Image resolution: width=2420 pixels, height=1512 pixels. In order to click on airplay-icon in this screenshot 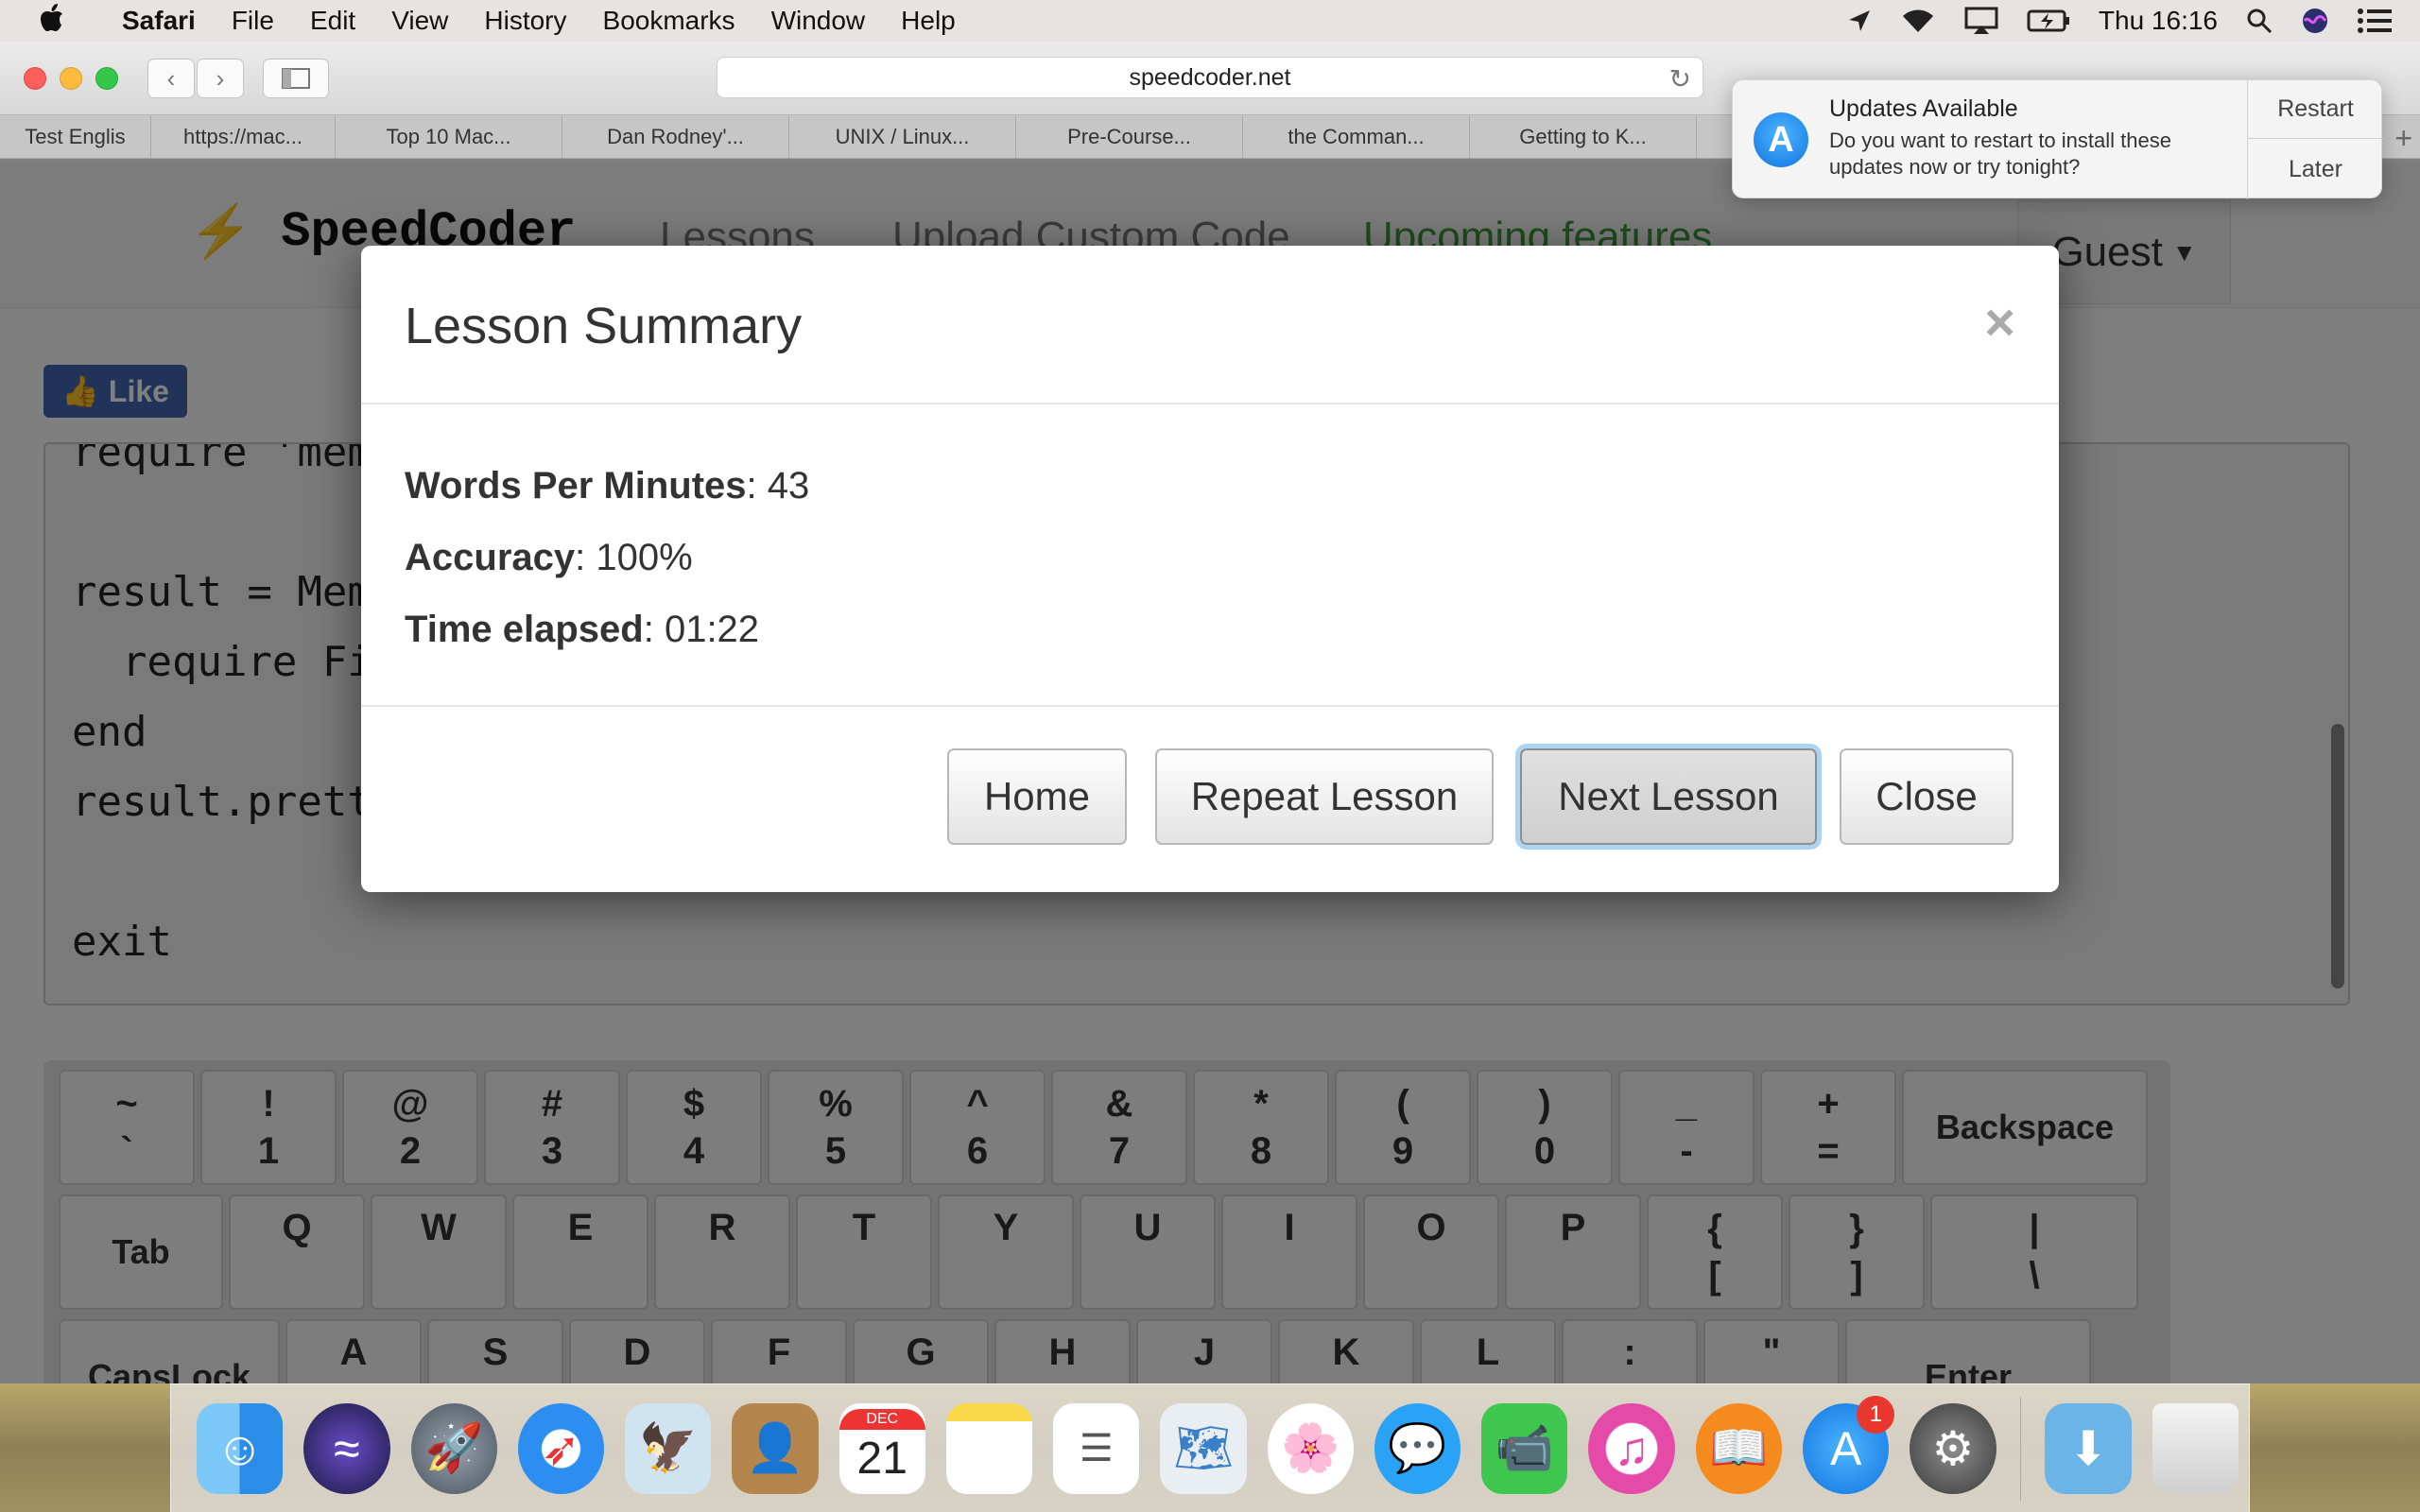, I will do `click(1981, 21)`.